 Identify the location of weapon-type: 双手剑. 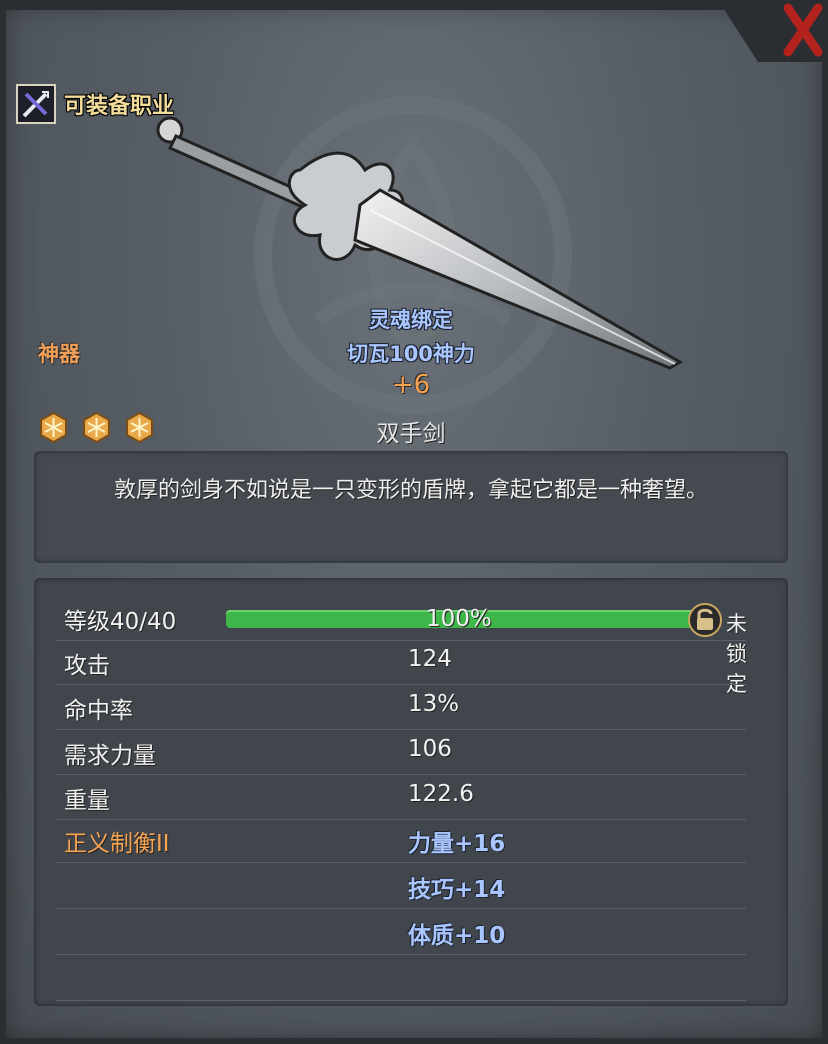
(411, 434).